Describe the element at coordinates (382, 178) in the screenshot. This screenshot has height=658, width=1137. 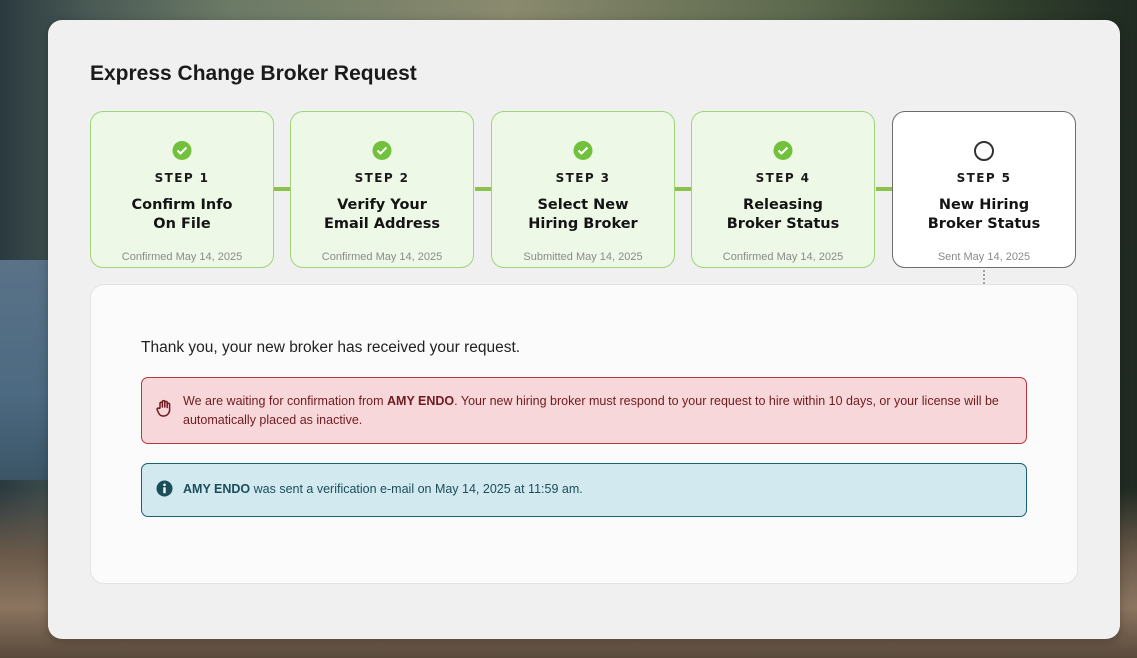
I see `step-label: STEP 2` at that location.